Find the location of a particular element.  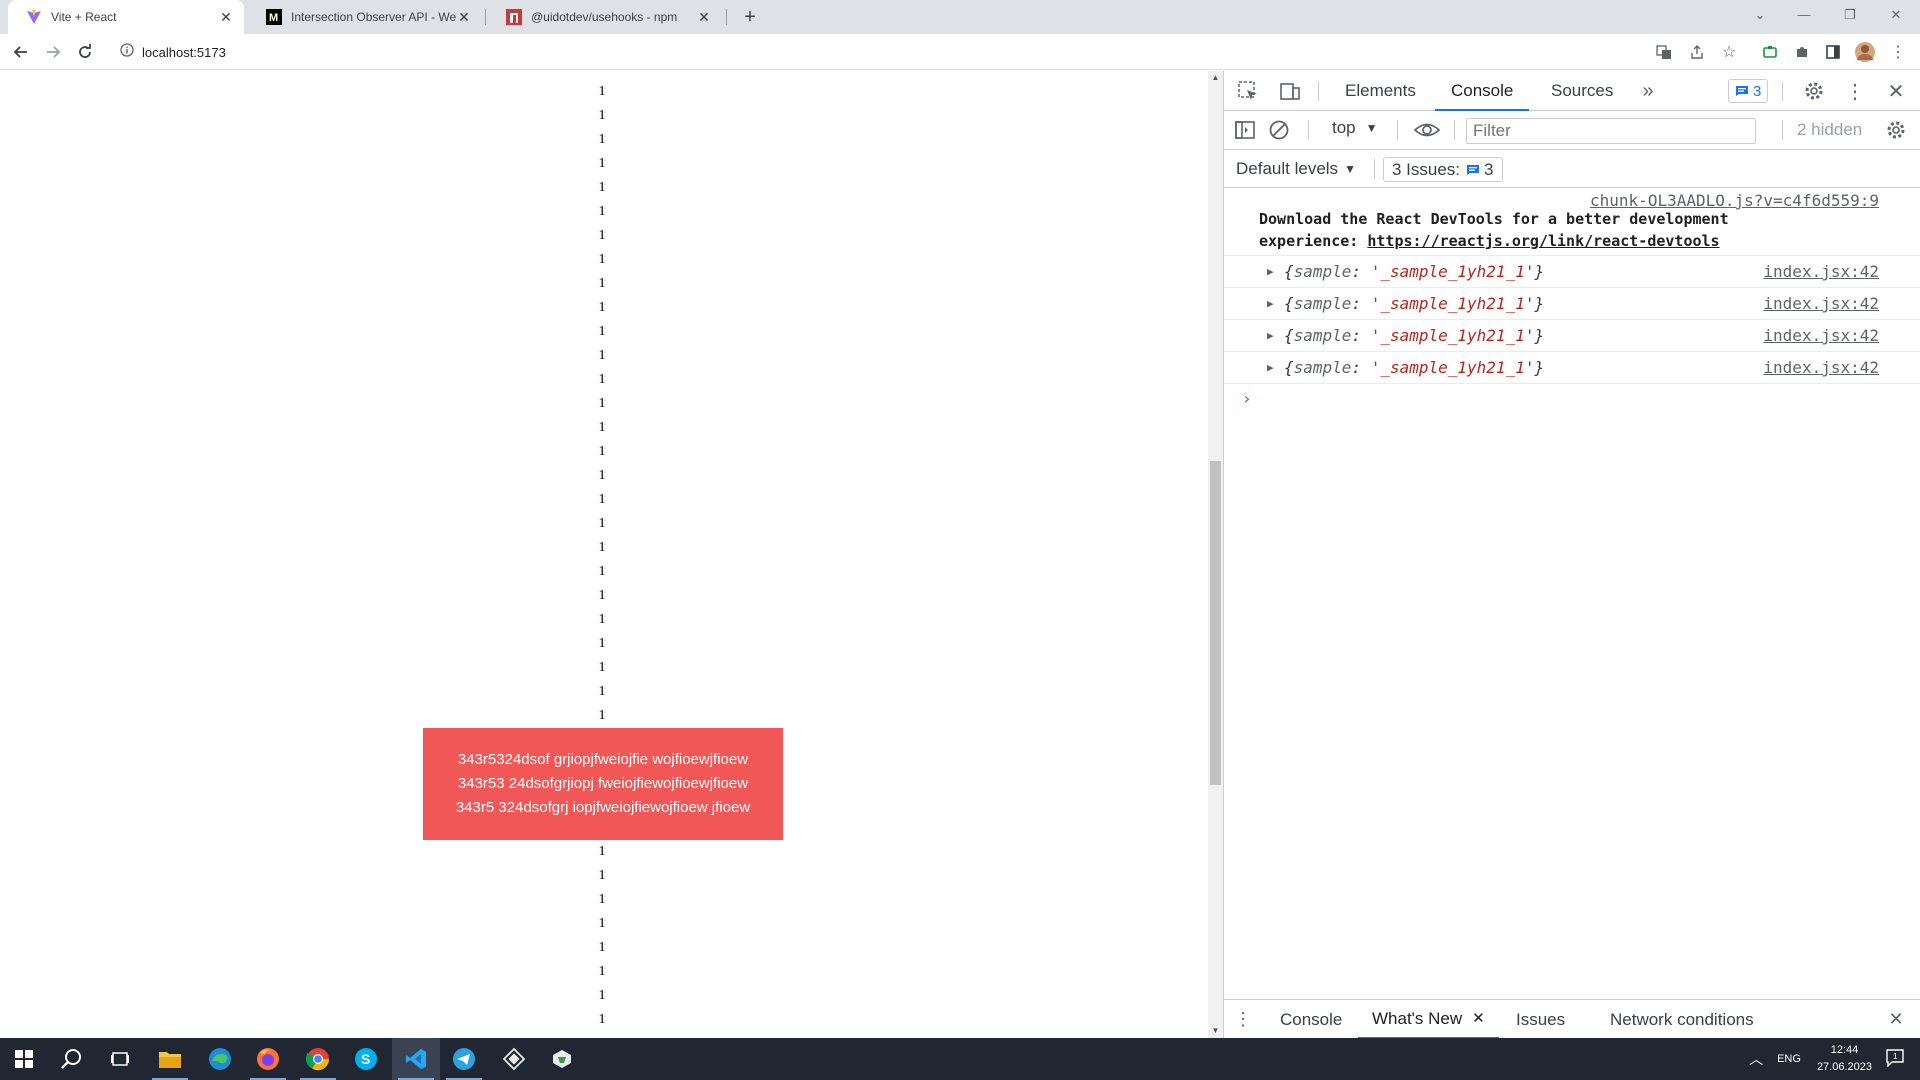

browser-menu-icon: ⋮ is located at coordinates (1898, 52).